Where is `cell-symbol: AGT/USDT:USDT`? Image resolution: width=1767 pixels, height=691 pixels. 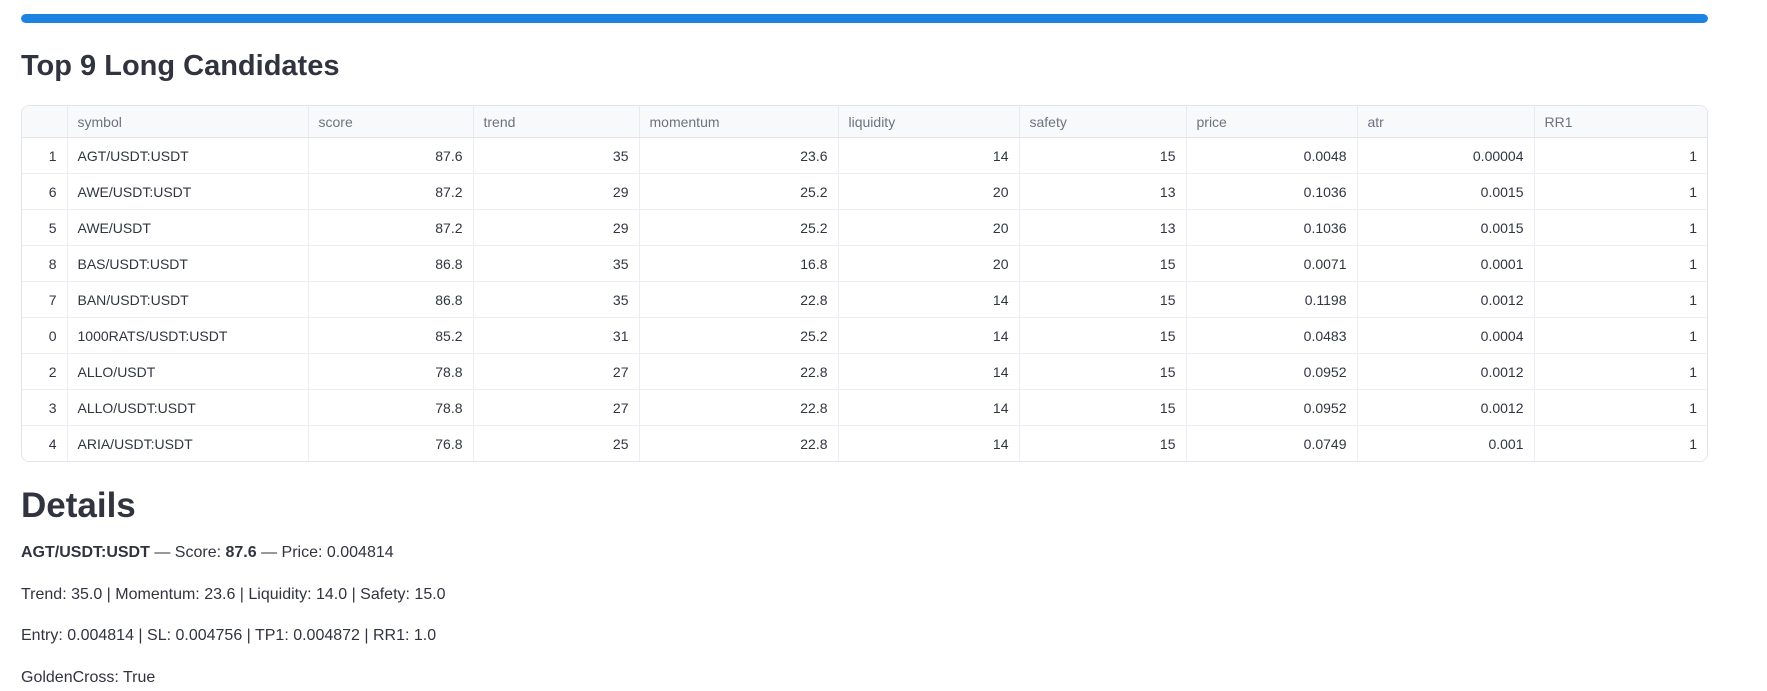 cell-symbol: AGT/USDT:USDT is located at coordinates (187, 155).